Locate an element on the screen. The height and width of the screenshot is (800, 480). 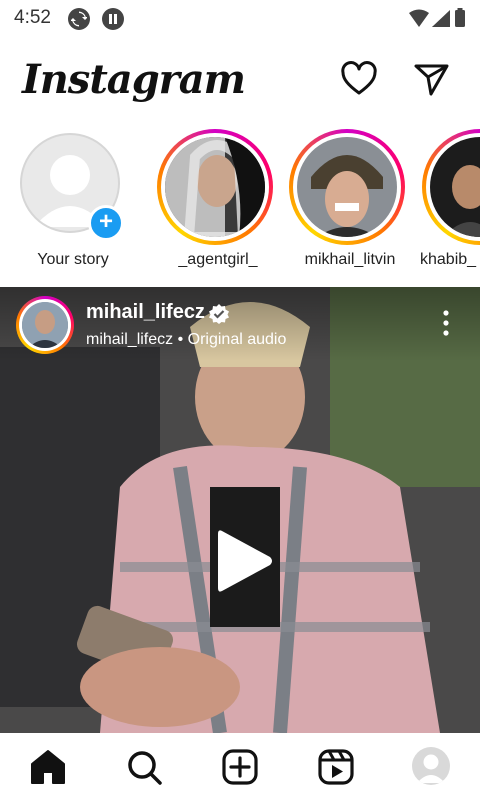
nav-create is located at coordinates (240, 767).